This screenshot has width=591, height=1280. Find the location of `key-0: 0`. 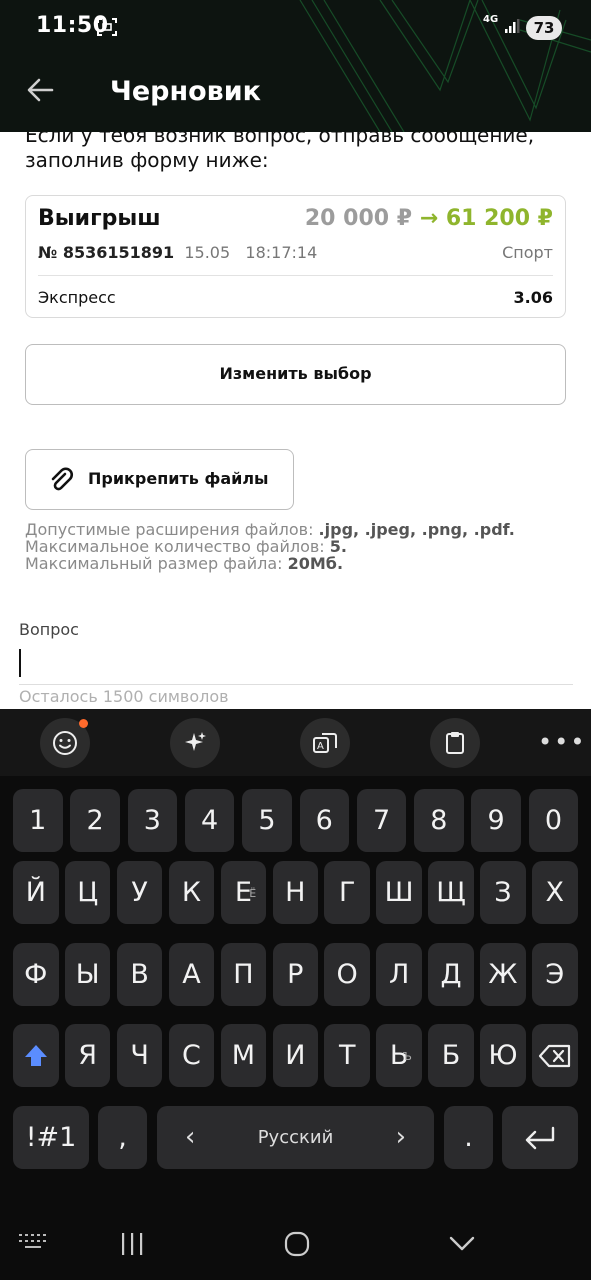

key-0: 0 is located at coordinates (553, 820).